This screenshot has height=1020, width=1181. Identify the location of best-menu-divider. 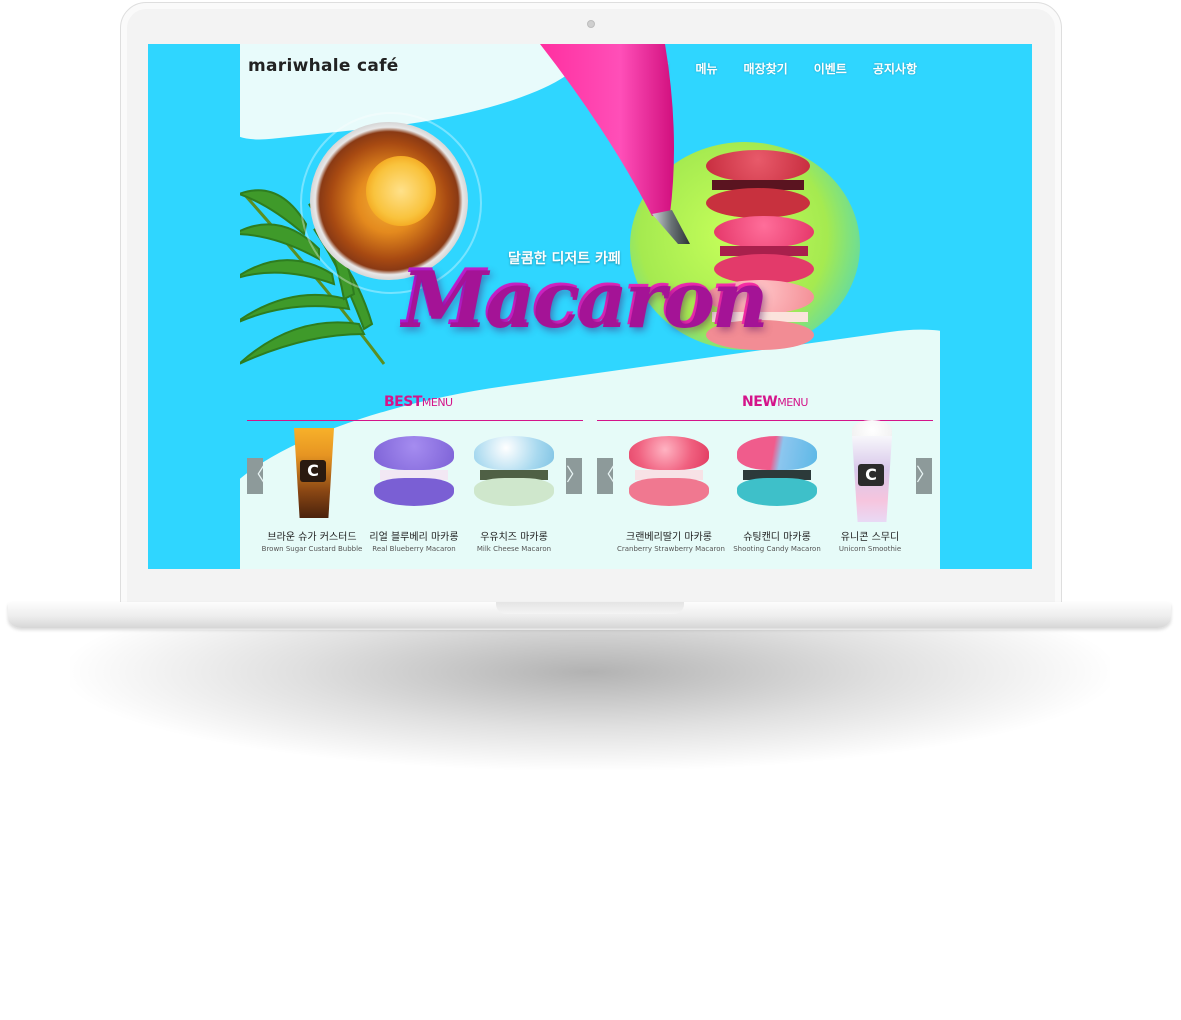
(415, 420).